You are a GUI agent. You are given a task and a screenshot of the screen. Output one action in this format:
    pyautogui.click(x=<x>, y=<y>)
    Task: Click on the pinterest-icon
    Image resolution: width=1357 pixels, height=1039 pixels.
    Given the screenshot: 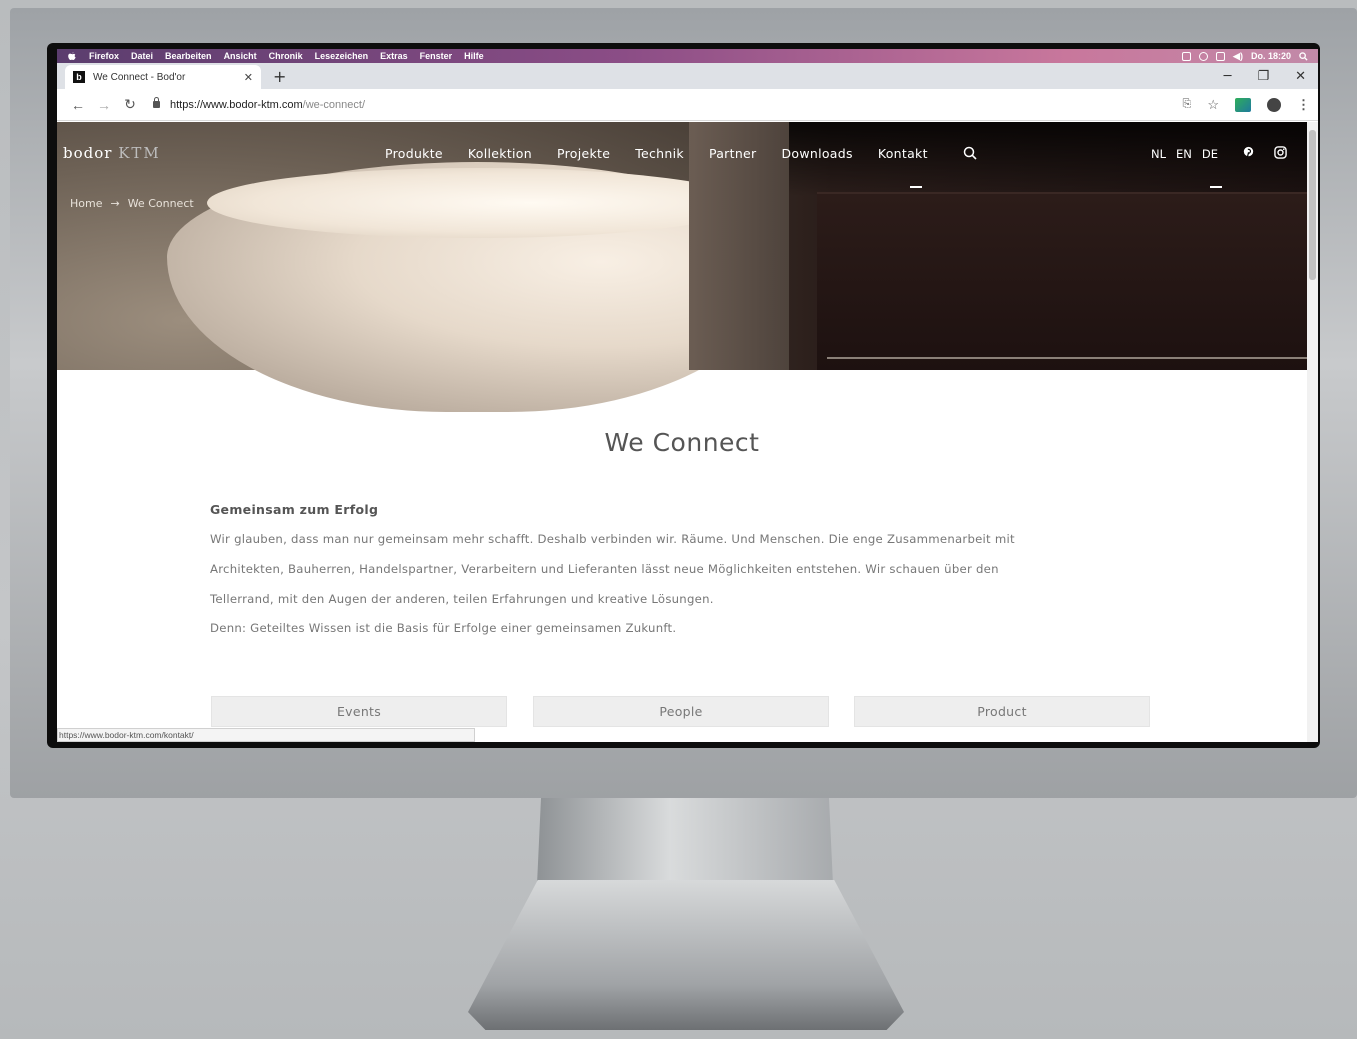 What is the action you would take?
    pyautogui.click(x=1248, y=152)
    